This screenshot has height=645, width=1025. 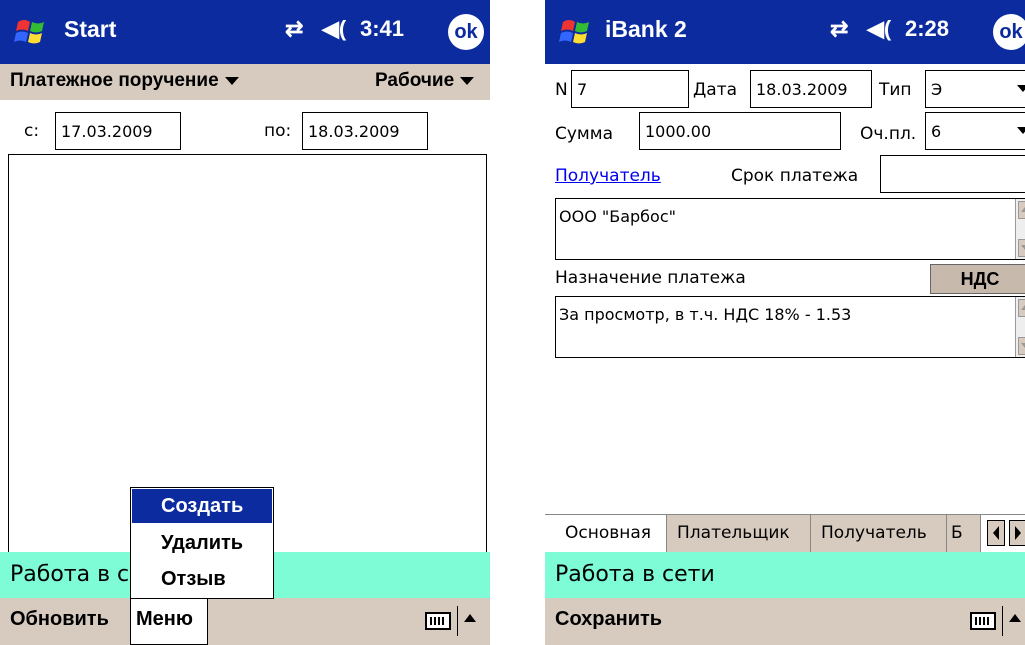 What do you see at coordinates (952, 174) in the screenshot?
I see `deadline-field` at bounding box center [952, 174].